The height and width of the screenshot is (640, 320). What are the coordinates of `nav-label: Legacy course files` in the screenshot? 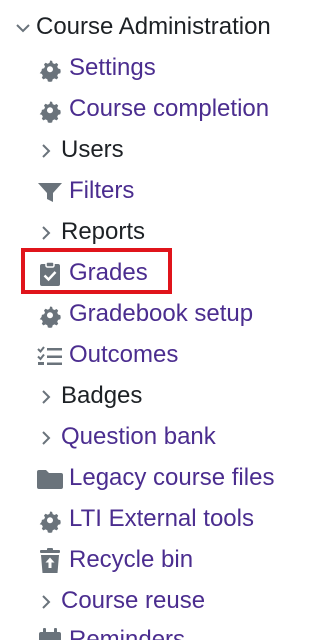 It's located at (172, 477).